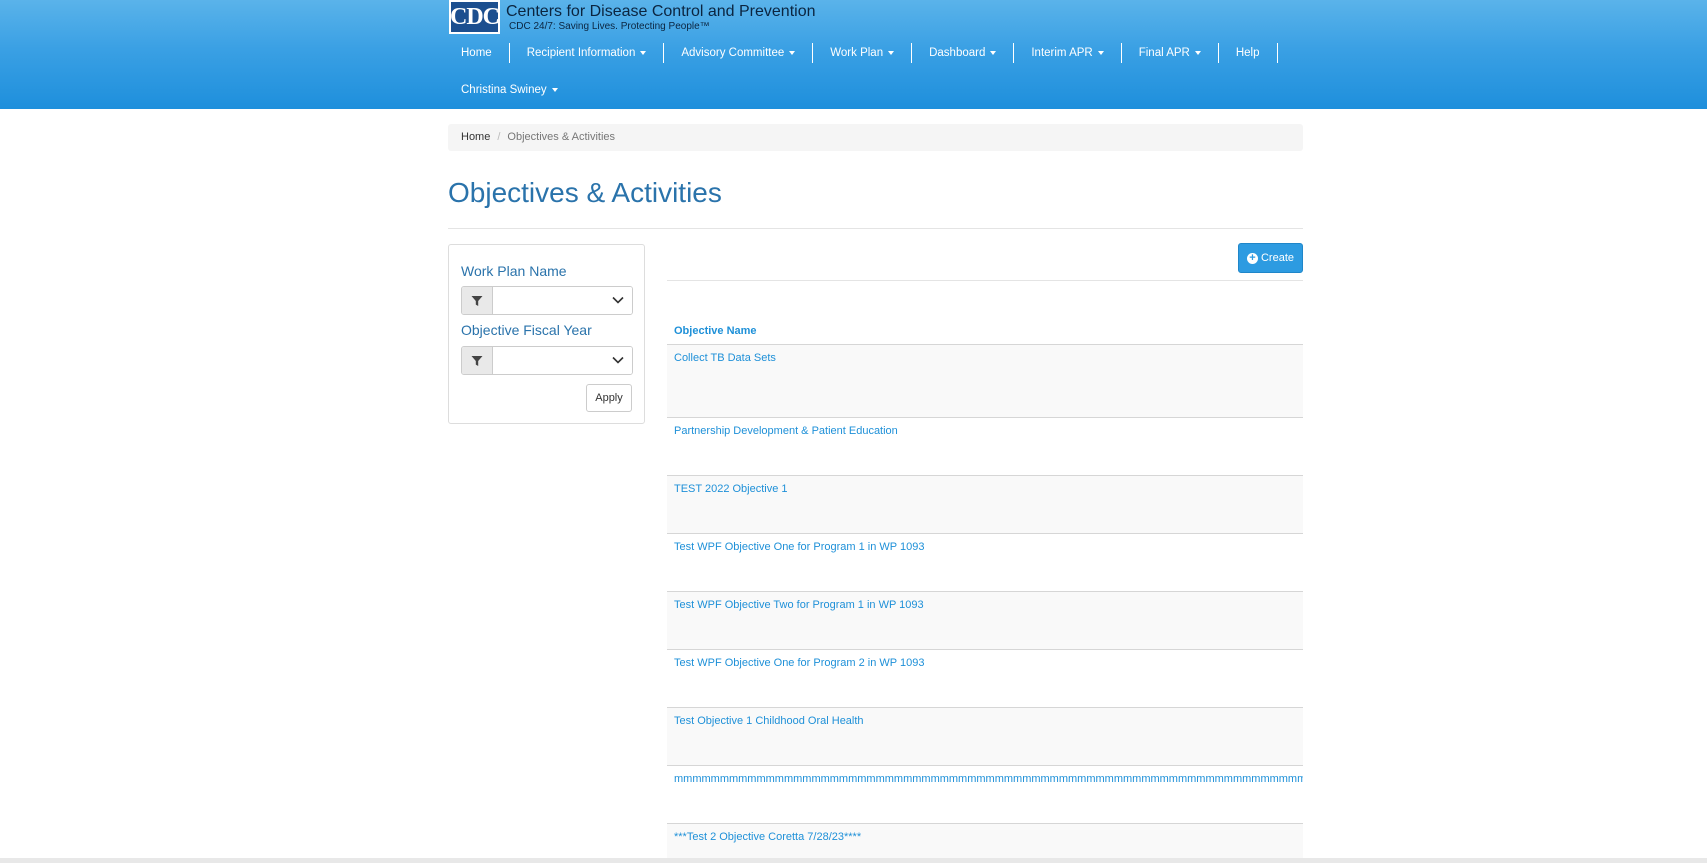  What do you see at coordinates (985, 354) in the screenshot?
I see `objective-link: Collect TB Data Sets` at bounding box center [985, 354].